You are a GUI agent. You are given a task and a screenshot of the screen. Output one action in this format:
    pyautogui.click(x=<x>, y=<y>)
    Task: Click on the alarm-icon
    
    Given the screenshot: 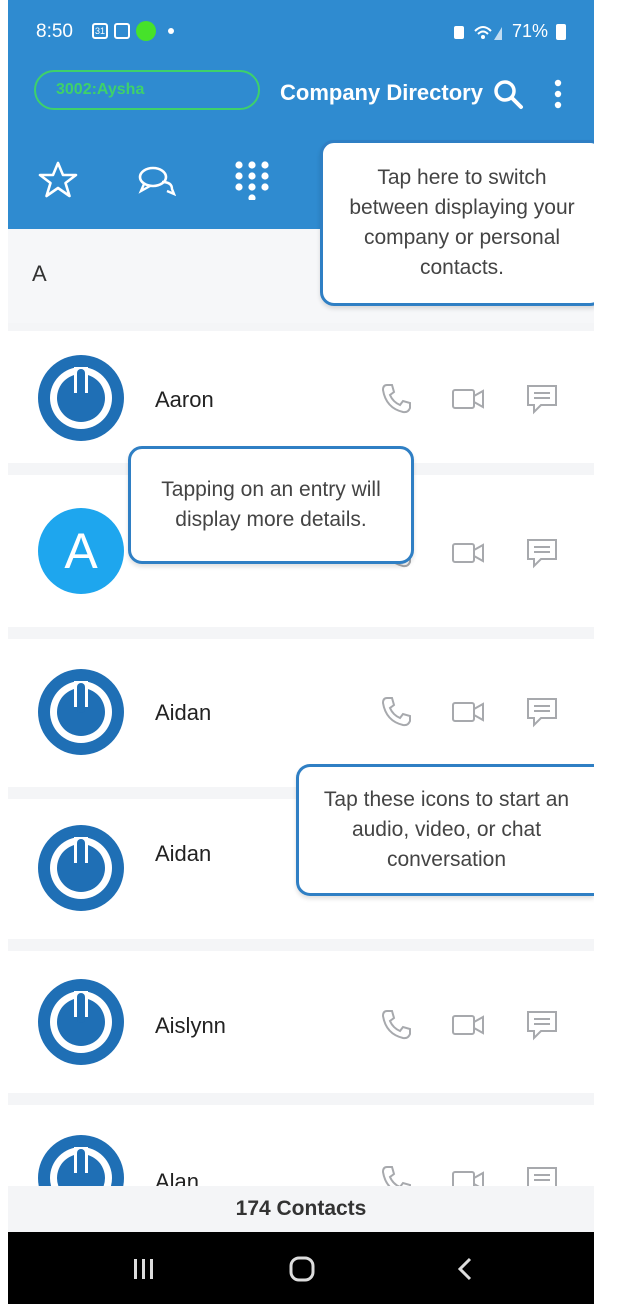 What is the action you would take?
    pyautogui.click(x=458, y=32)
    